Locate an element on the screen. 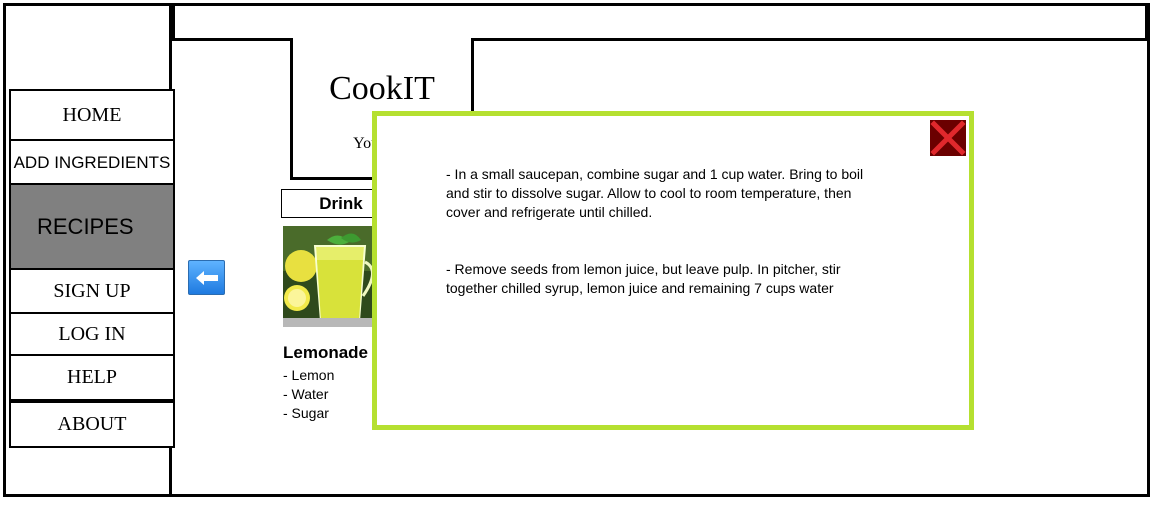 The width and height of the screenshot is (1153, 512). recipe-image is located at coordinates (333, 276).